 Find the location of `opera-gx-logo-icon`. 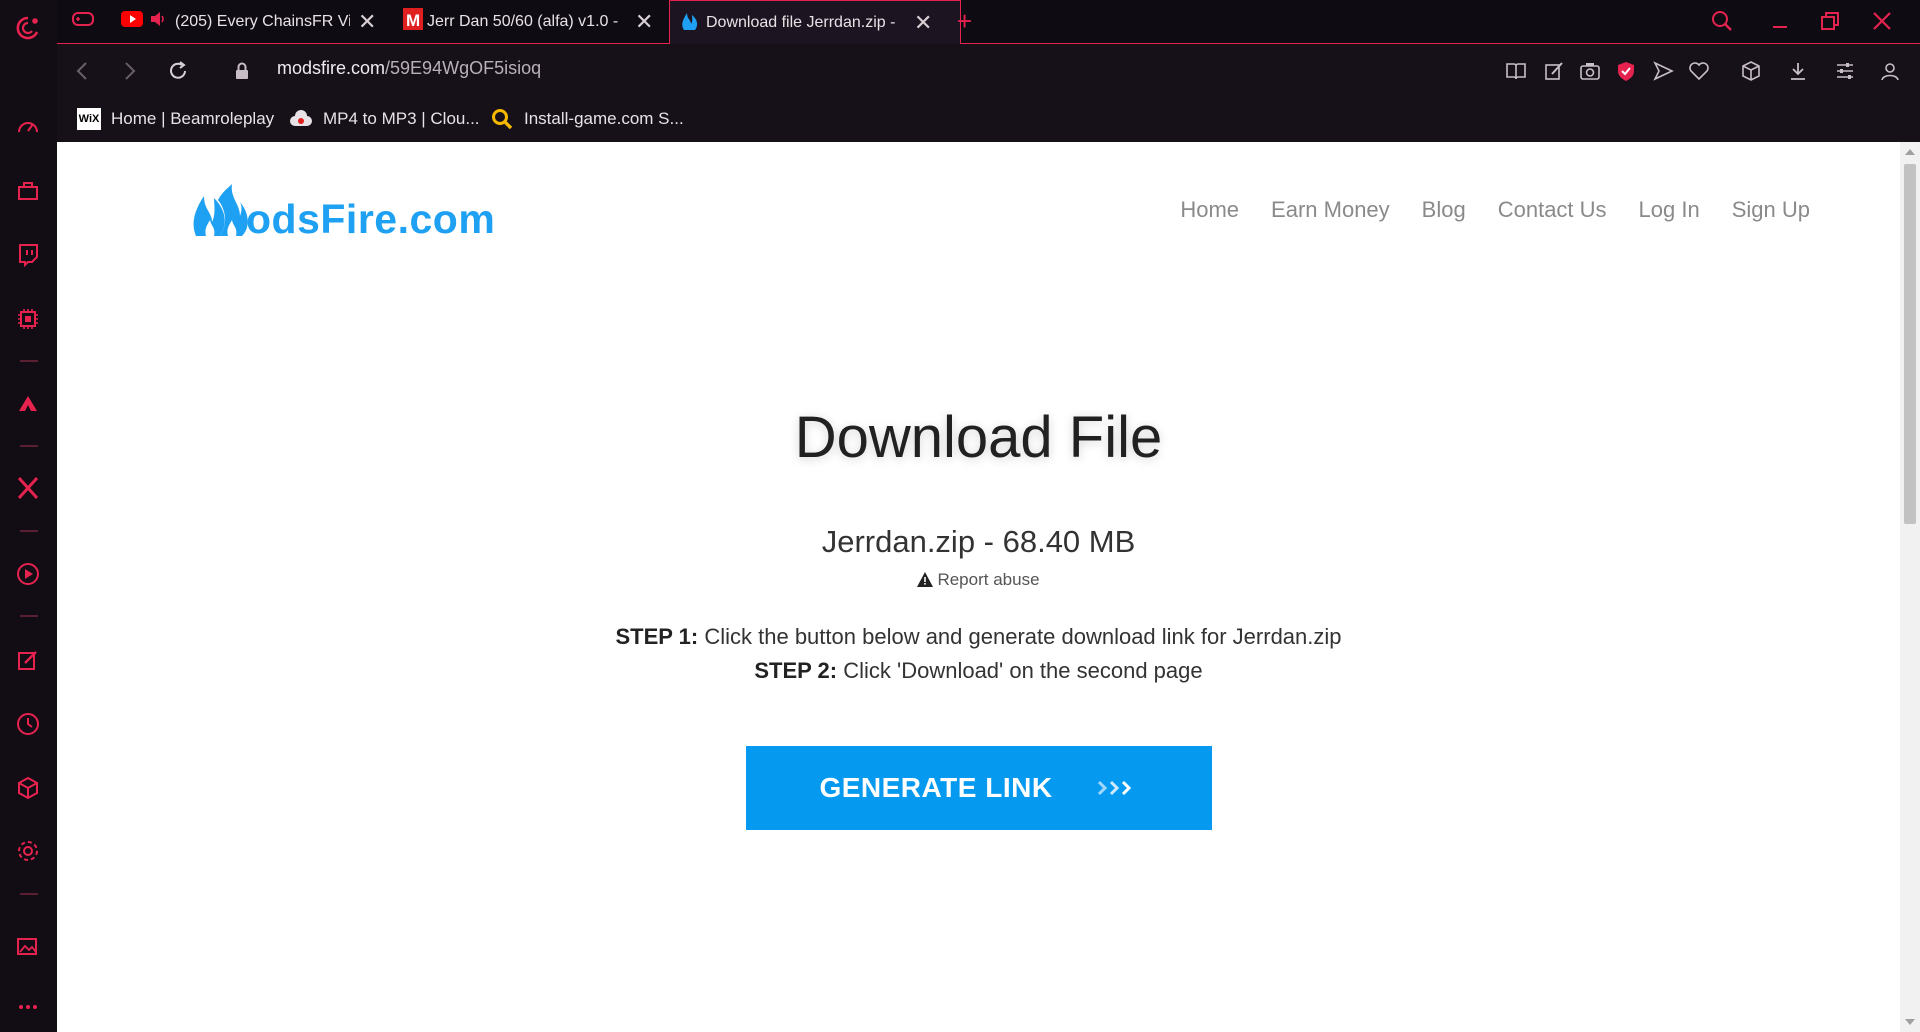

opera-gx-logo-icon is located at coordinates (28, 28).